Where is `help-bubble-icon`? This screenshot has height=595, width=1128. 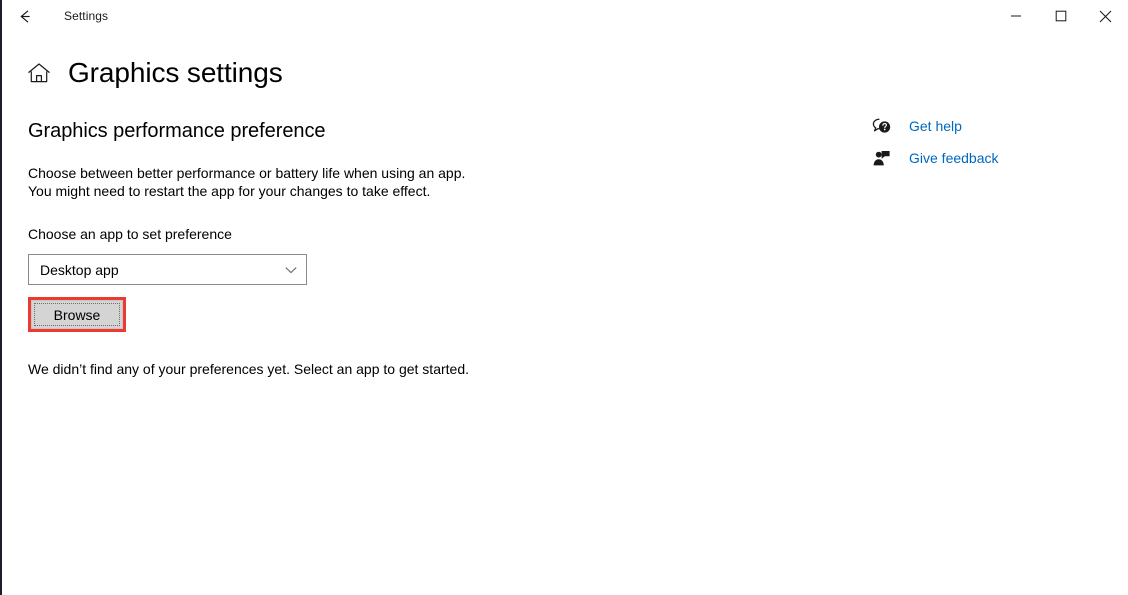
help-bubble-icon is located at coordinates (885, 126).